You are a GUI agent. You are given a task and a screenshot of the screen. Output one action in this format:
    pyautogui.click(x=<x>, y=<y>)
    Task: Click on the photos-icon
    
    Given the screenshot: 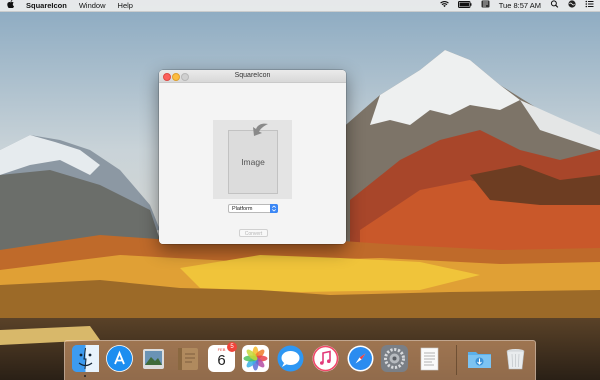 What is the action you would take?
    pyautogui.click(x=255, y=358)
    